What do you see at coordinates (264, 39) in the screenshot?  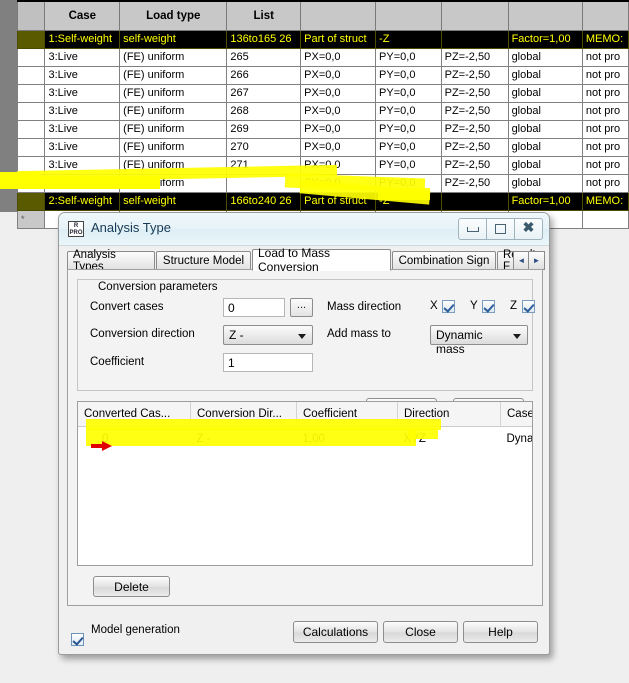 I see `table-cell: 136to165 26` at bounding box center [264, 39].